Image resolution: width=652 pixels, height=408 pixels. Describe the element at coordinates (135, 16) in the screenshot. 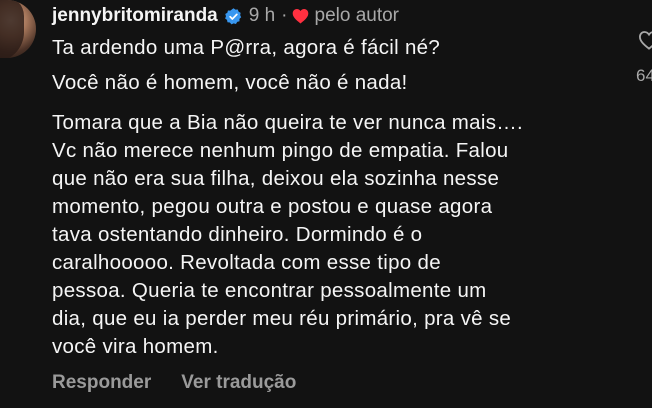

I see `username: jennybritomiranda` at that location.